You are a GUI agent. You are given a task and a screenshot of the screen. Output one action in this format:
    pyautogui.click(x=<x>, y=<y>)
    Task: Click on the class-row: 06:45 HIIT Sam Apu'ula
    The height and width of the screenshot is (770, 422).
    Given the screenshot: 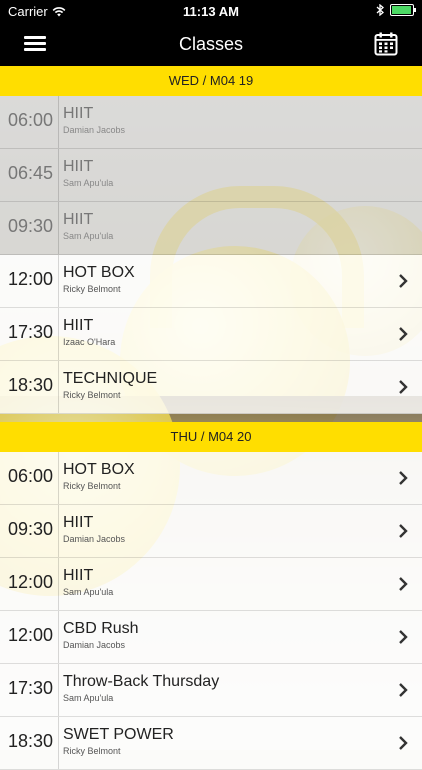 What is the action you would take?
    pyautogui.click(x=211, y=175)
    